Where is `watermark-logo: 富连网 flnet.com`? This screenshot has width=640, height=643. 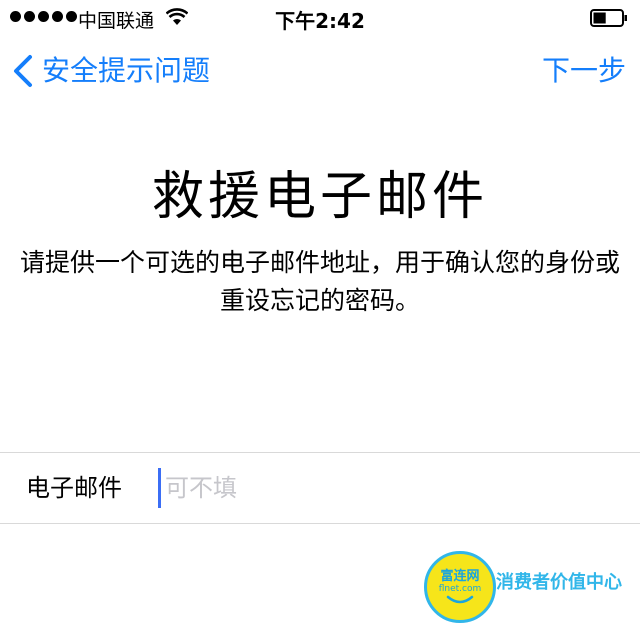 watermark-logo: 富连网 flnet.com is located at coordinates (460, 587).